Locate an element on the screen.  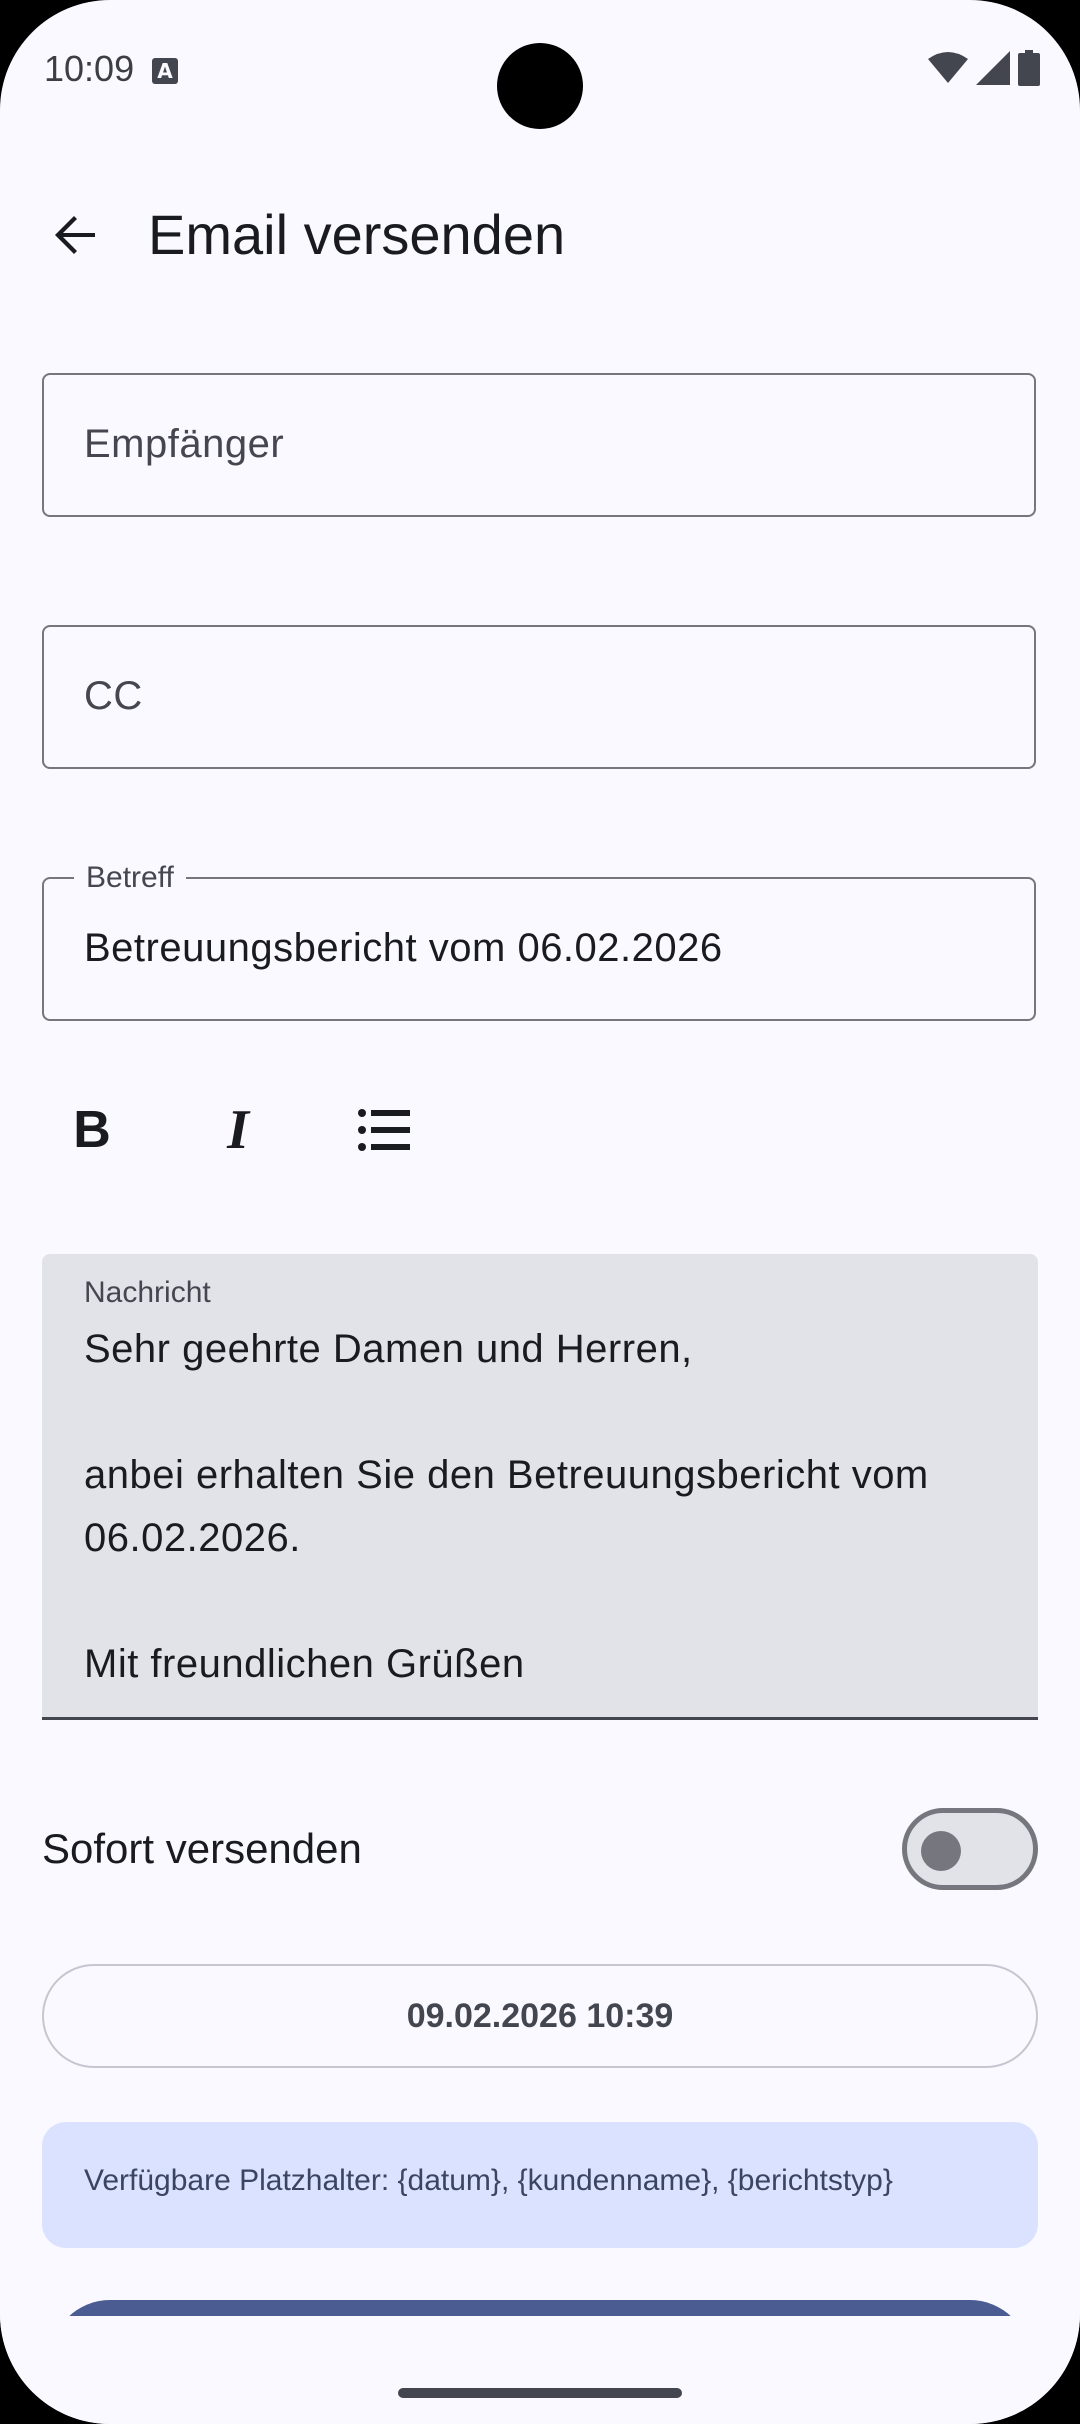
bulleted-list-icon is located at coordinates (384, 1130).